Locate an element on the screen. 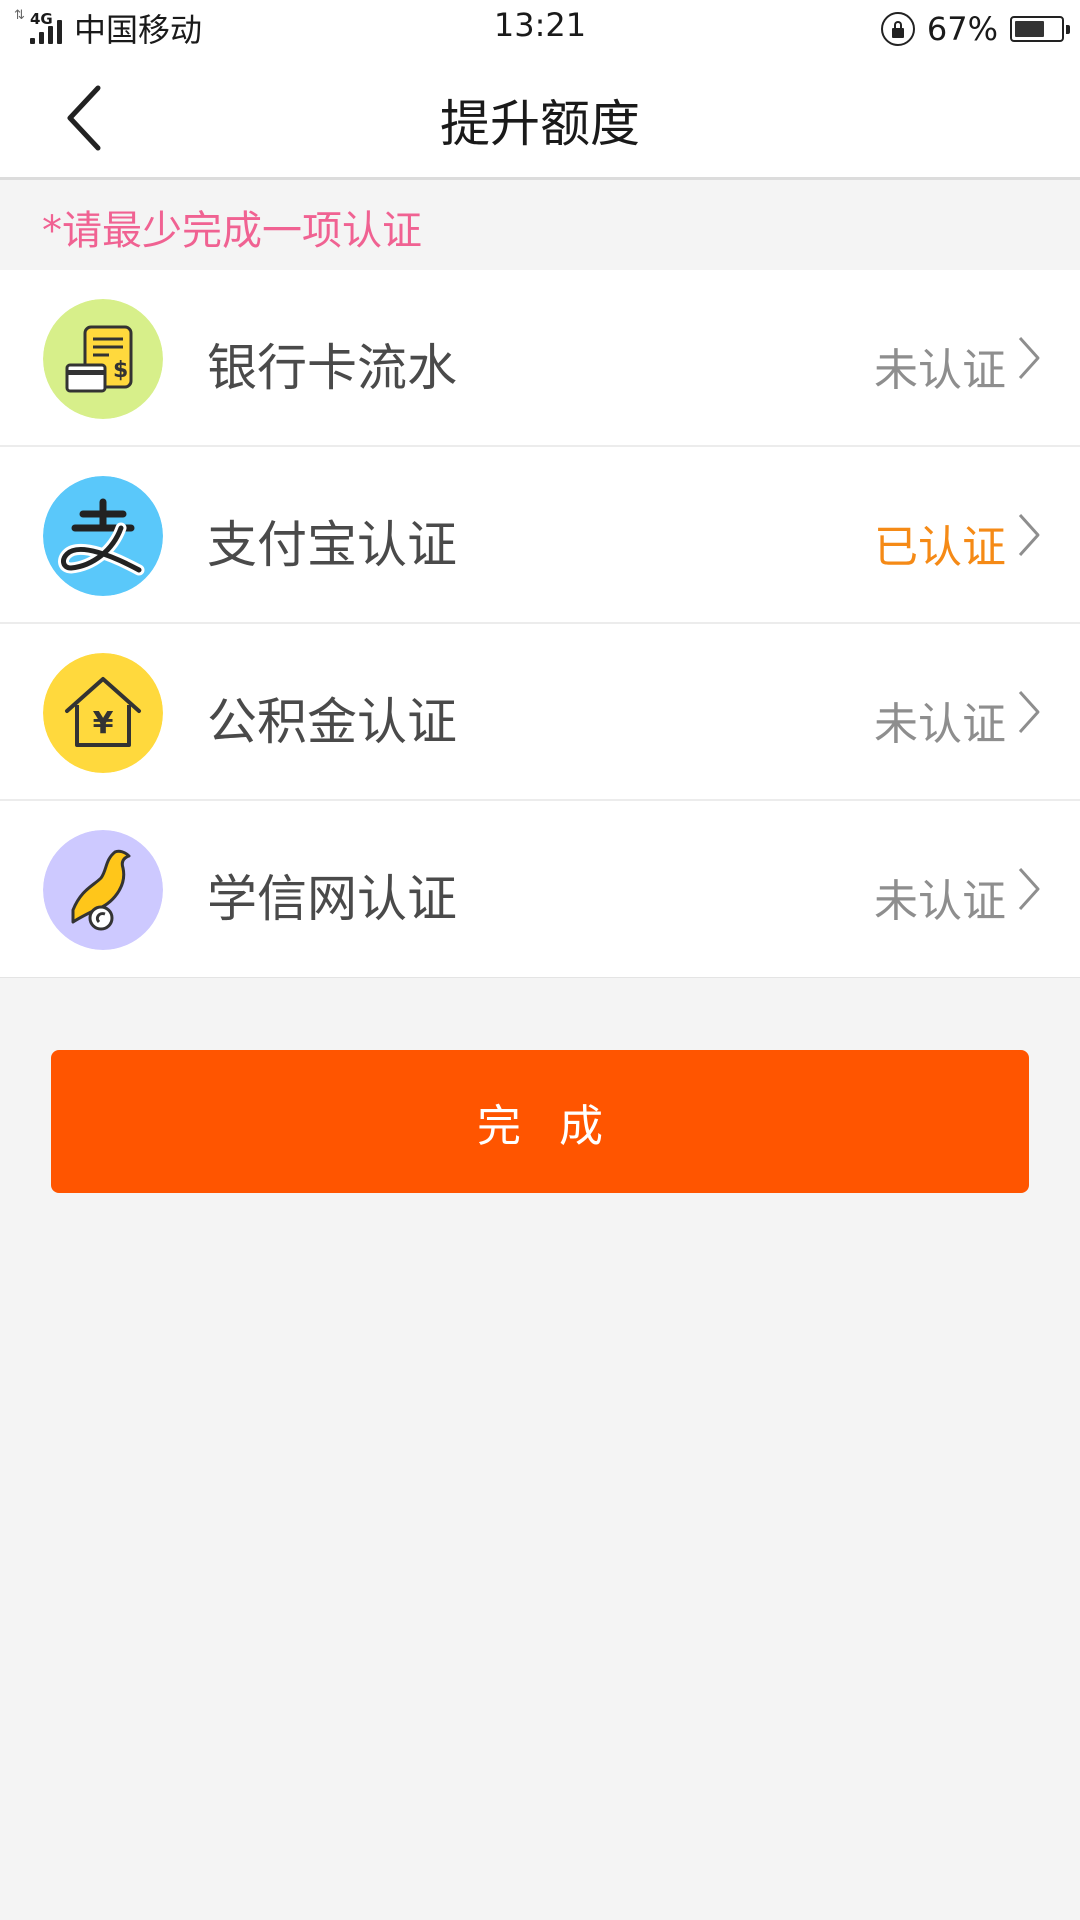 Image resolution: width=1080 pixels, height=1920 pixels. nav-header: 提升额度 is located at coordinates (540, 118).